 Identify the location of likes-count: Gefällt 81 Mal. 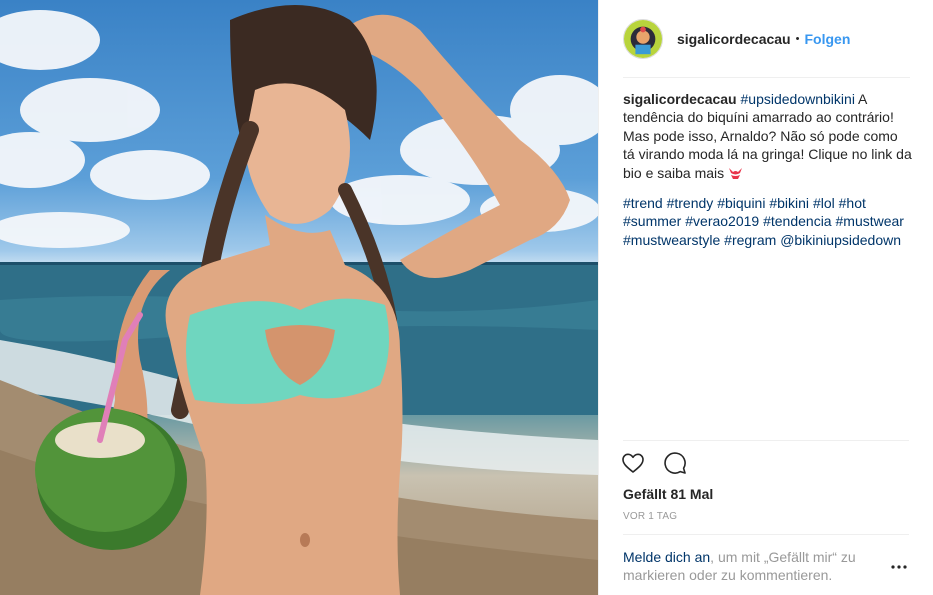
(668, 494).